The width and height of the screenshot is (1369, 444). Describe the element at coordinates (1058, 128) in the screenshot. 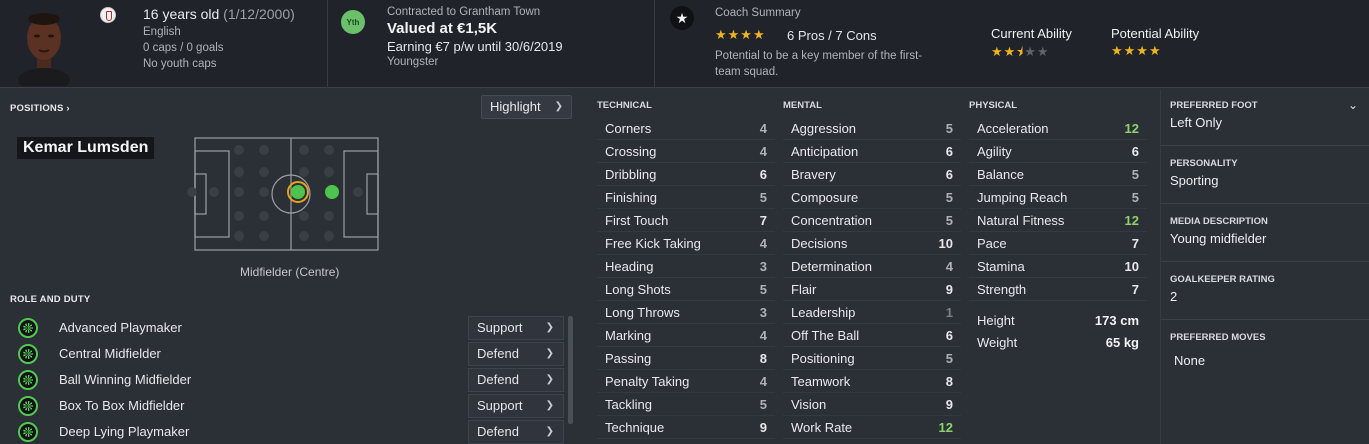

I see `attribute-row: Acceleration 12` at that location.